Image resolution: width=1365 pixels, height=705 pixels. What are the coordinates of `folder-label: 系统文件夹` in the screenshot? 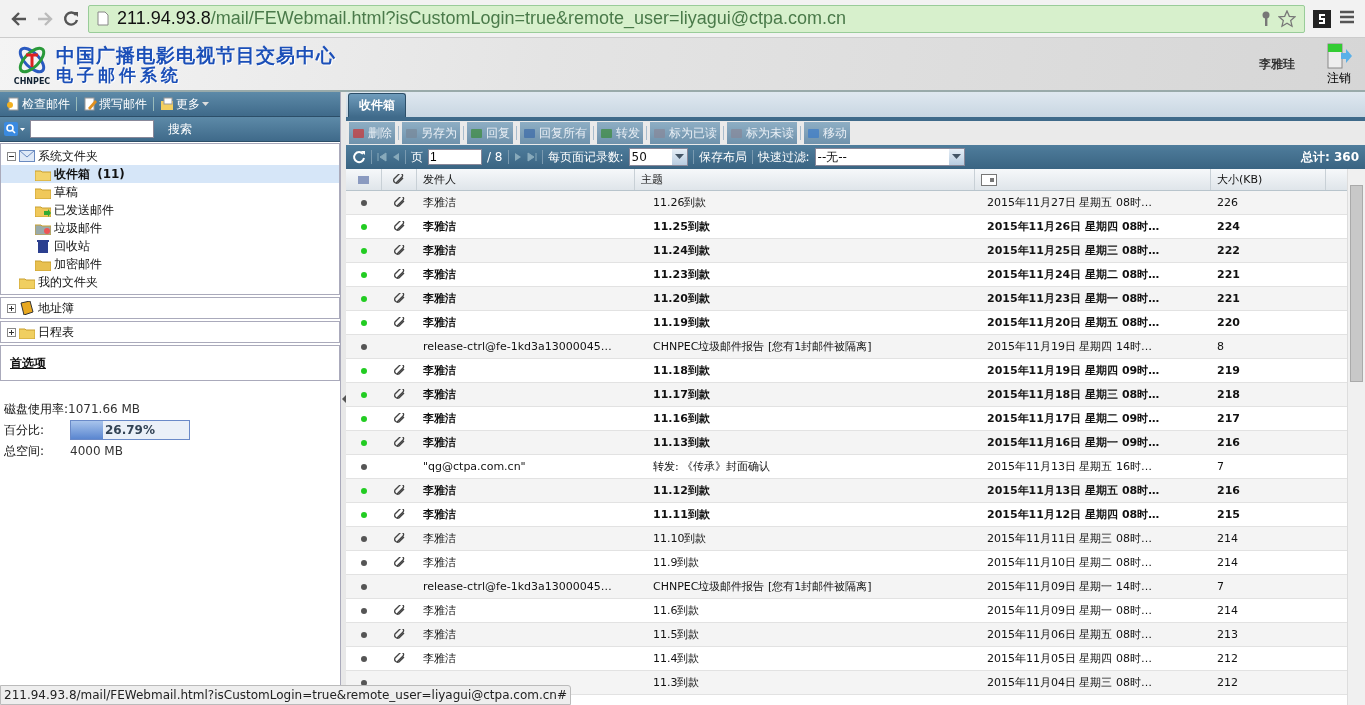 It's located at (68, 156).